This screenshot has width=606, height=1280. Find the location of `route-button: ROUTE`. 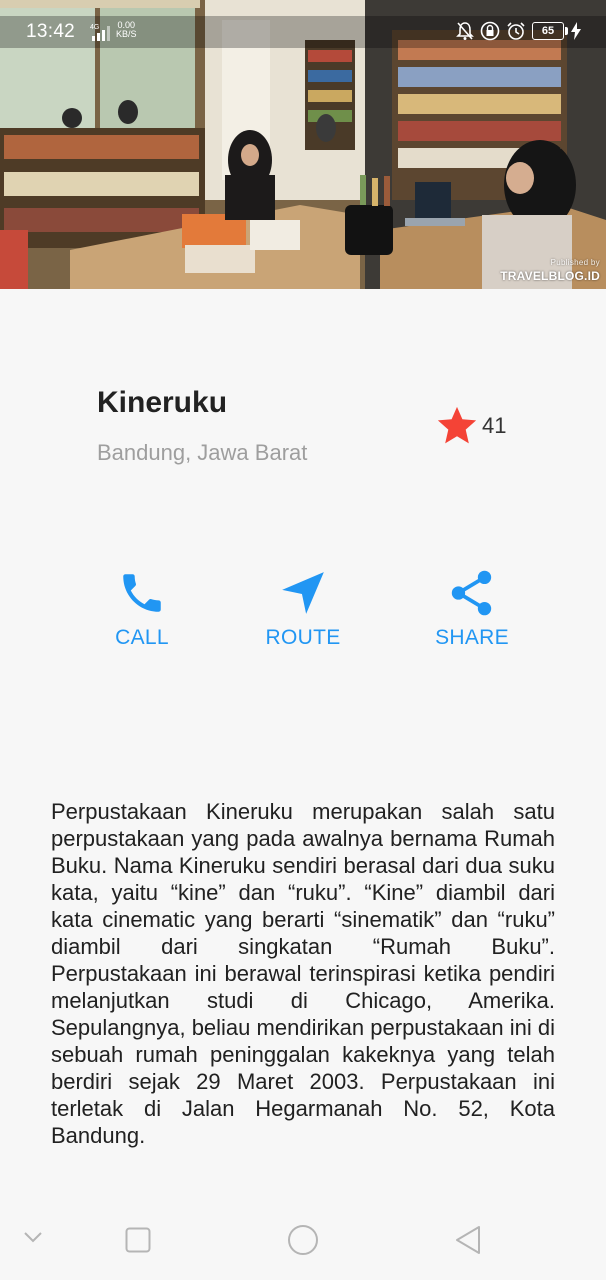

route-button: ROUTE is located at coordinates (303, 609).